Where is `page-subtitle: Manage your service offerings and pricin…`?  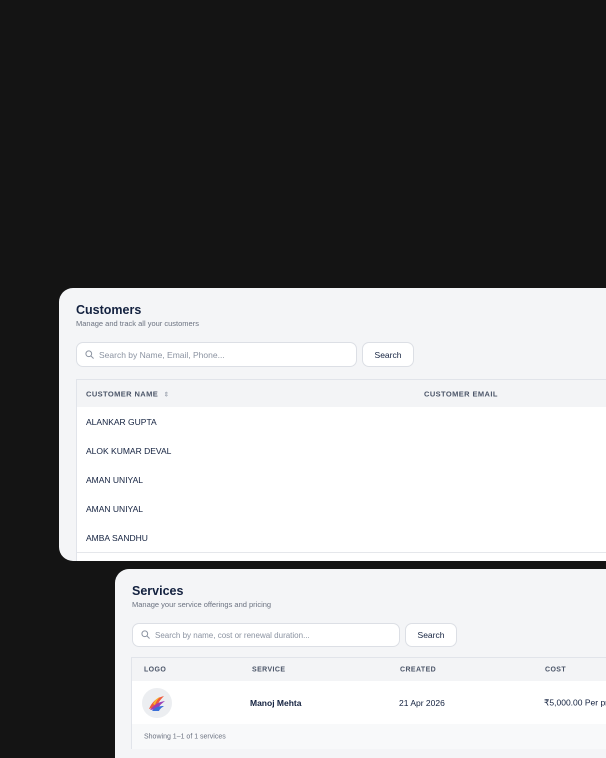 page-subtitle: Manage your service offerings and pricin… is located at coordinates (202, 604).